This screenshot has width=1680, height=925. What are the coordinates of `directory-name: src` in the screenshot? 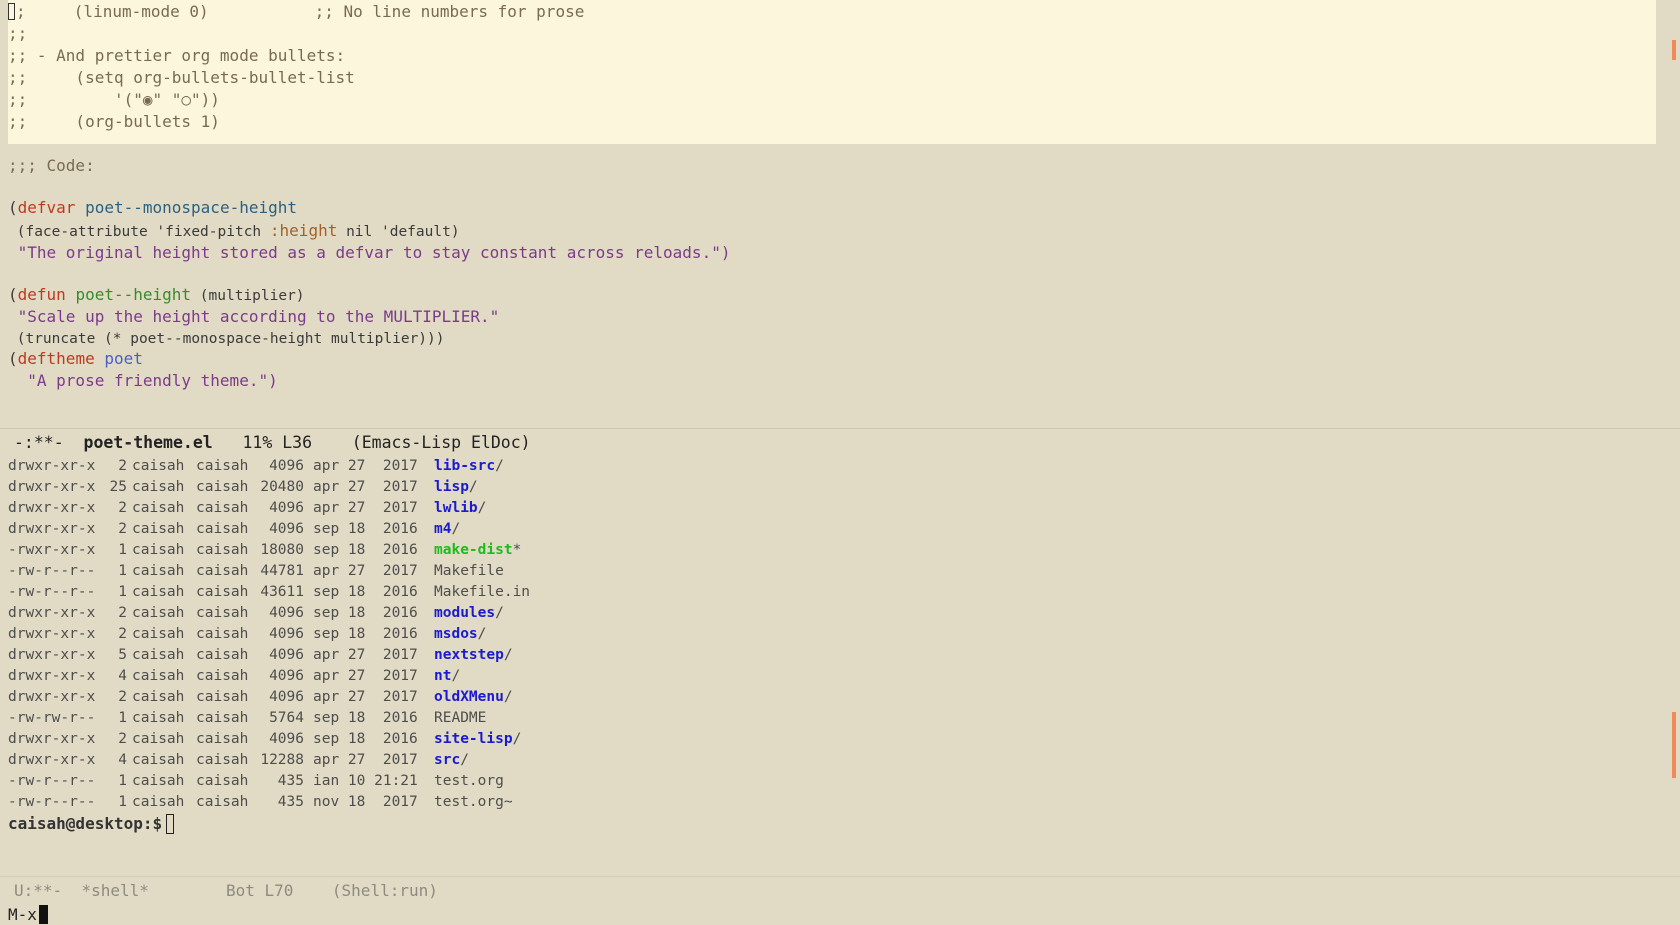 It's located at (447, 760).